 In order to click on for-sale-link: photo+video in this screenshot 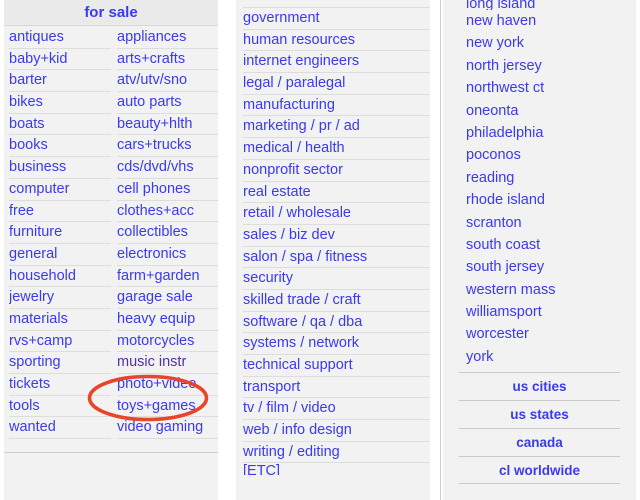, I will do `click(167, 384)`.